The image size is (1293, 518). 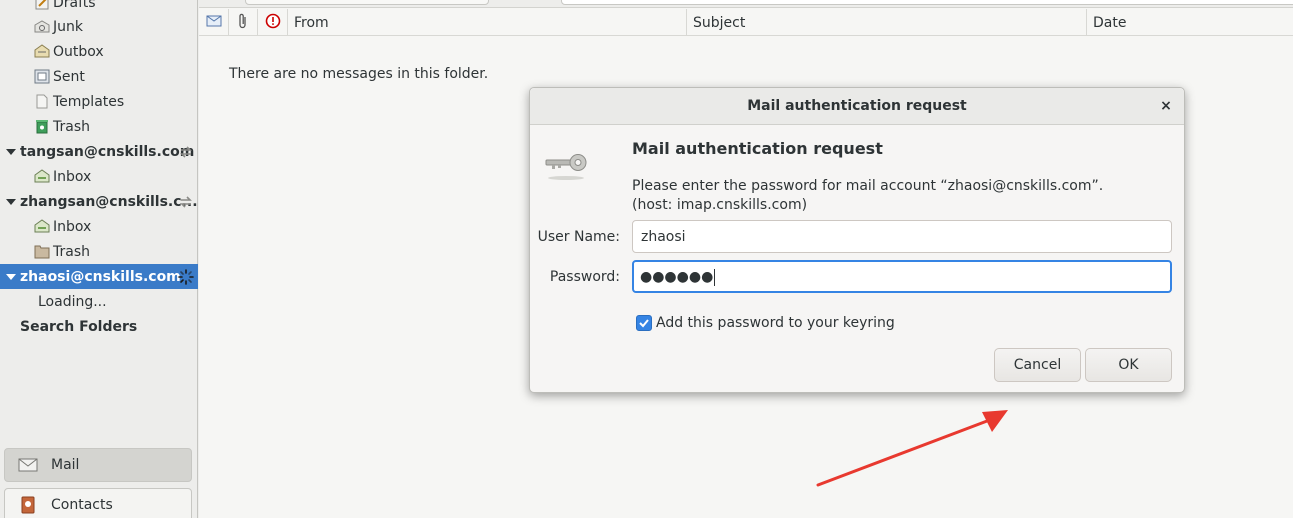 I want to click on important-flag-icon, so click(x=273, y=23).